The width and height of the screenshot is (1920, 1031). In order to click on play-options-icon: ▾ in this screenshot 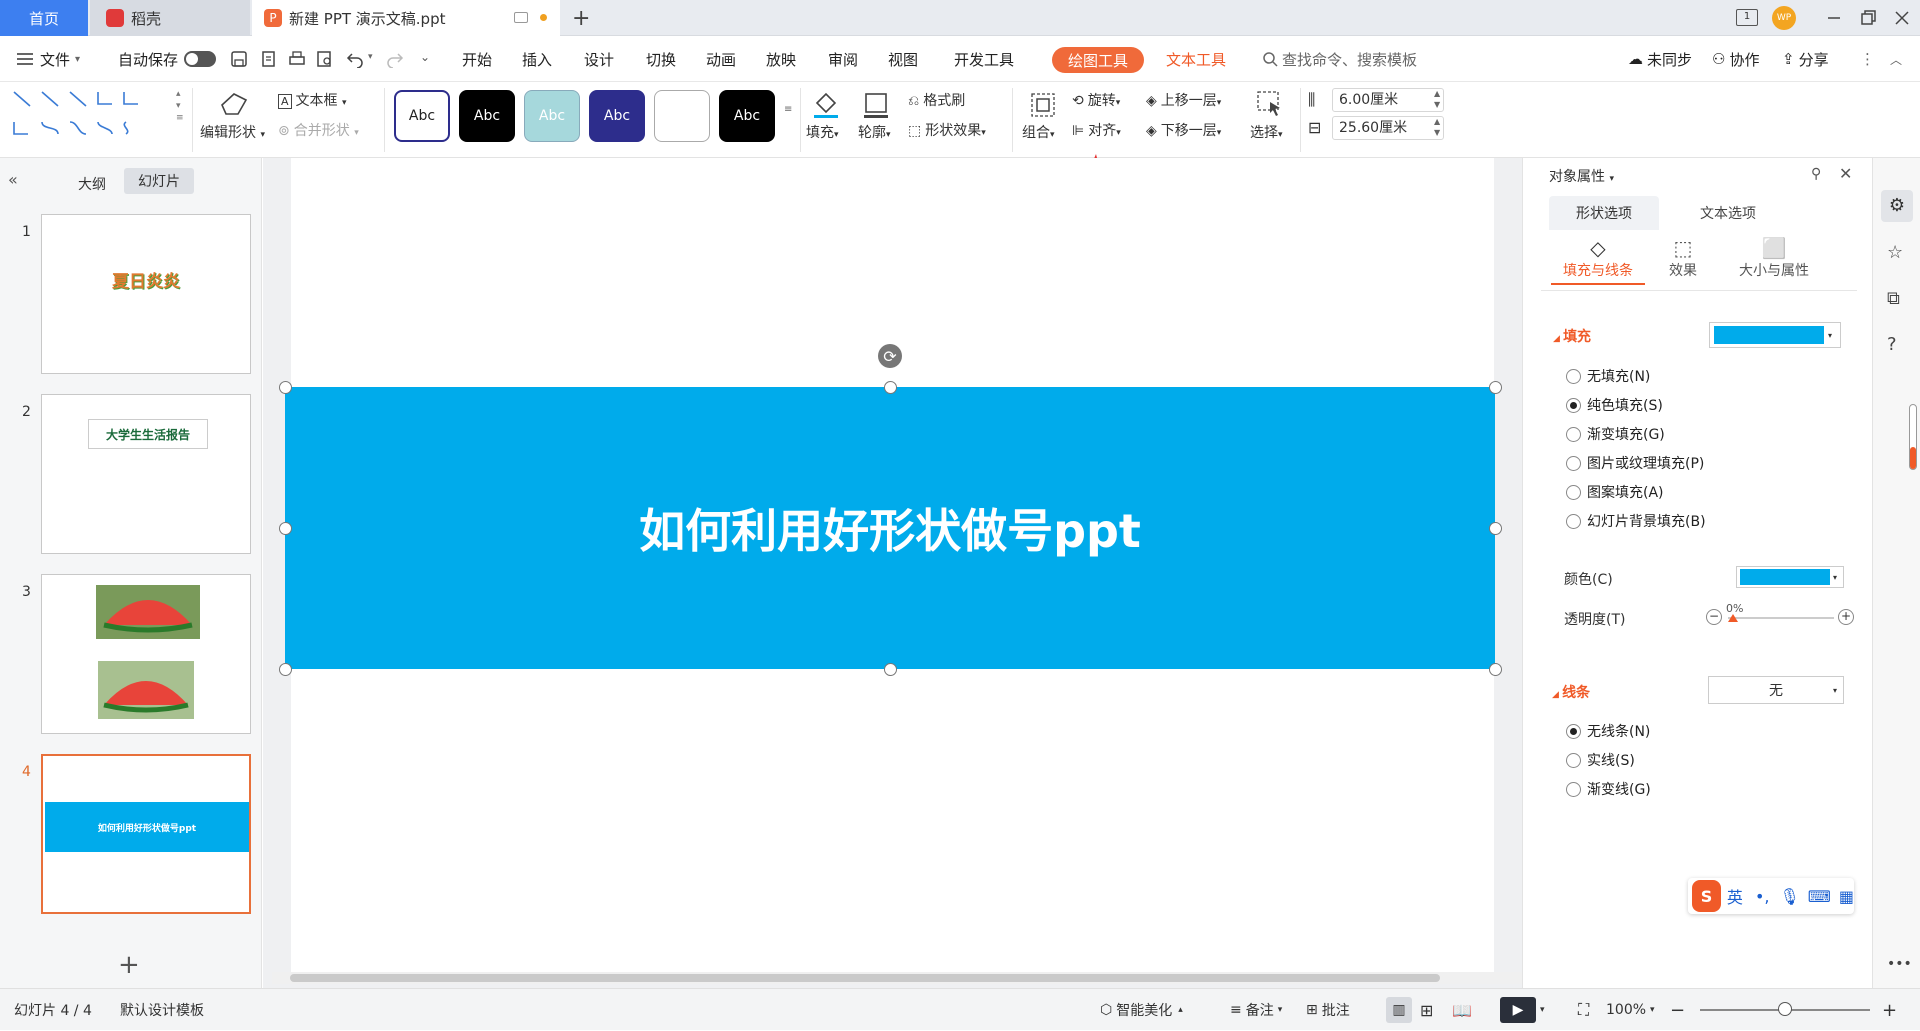, I will do `click(1542, 1010)`.